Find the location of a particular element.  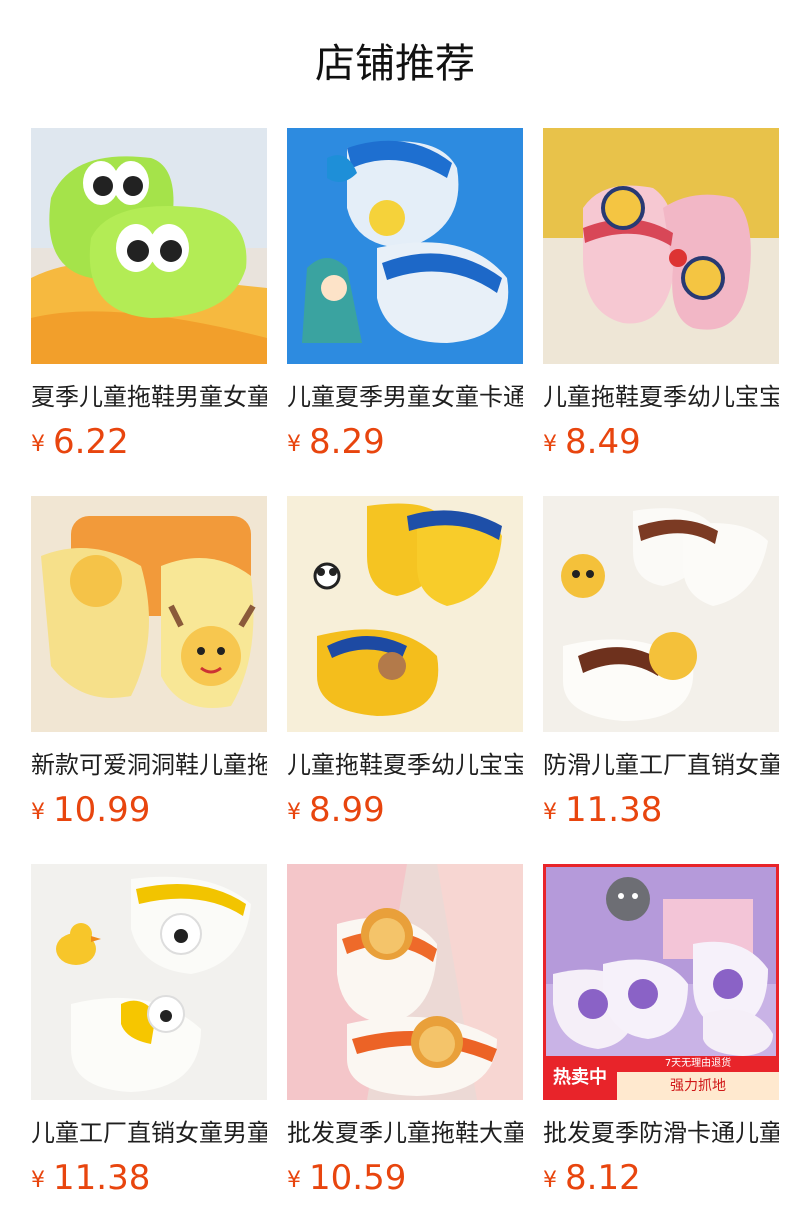

return-policy-label: 7天无理由退货 is located at coordinates (698, 1064).